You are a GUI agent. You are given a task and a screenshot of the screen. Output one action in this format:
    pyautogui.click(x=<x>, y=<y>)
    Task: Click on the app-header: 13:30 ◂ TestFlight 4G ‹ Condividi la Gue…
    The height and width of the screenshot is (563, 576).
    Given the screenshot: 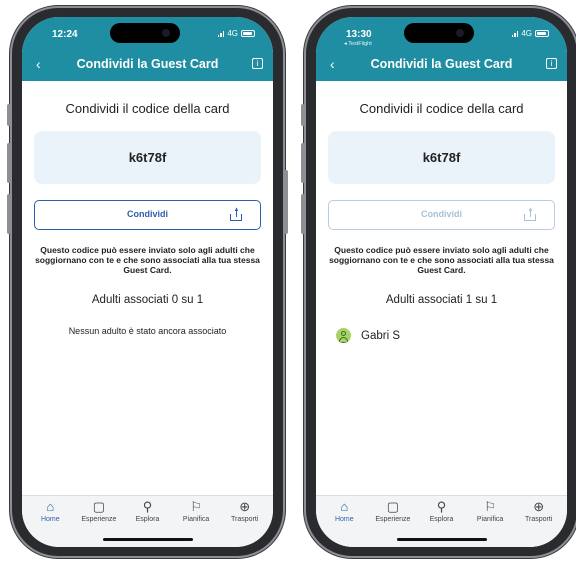 What is the action you would take?
    pyautogui.click(x=441, y=49)
    